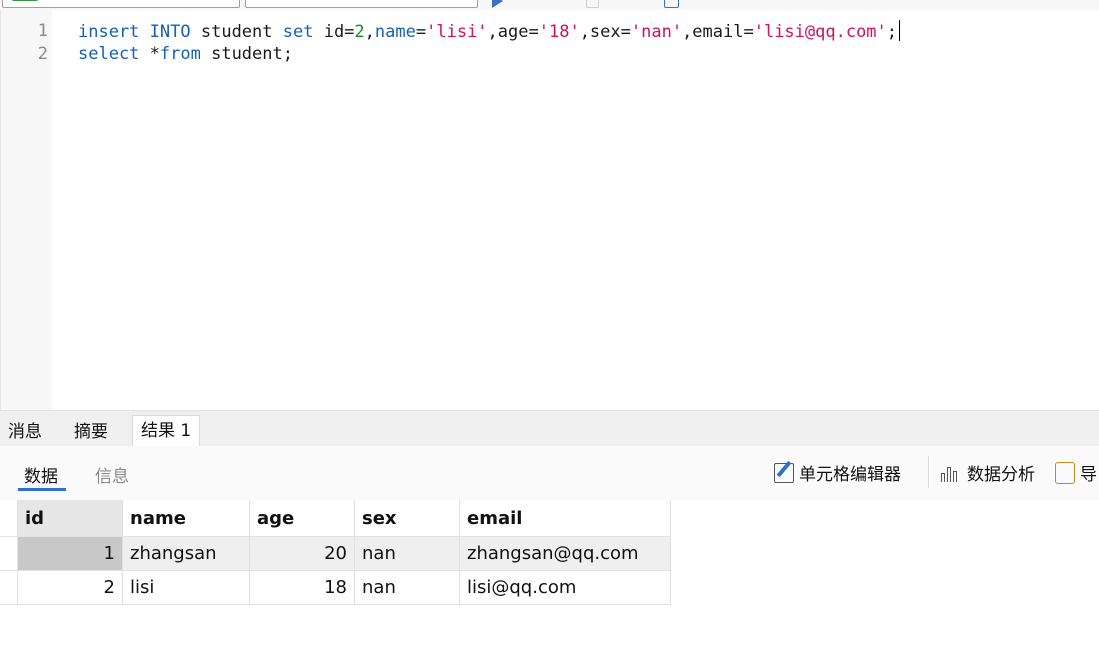 This screenshot has width=1099, height=650. What do you see at coordinates (850, 475) in the screenshot?
I see `cell-editor-label: 单元格编辑器` at bounding box center [850, 475].